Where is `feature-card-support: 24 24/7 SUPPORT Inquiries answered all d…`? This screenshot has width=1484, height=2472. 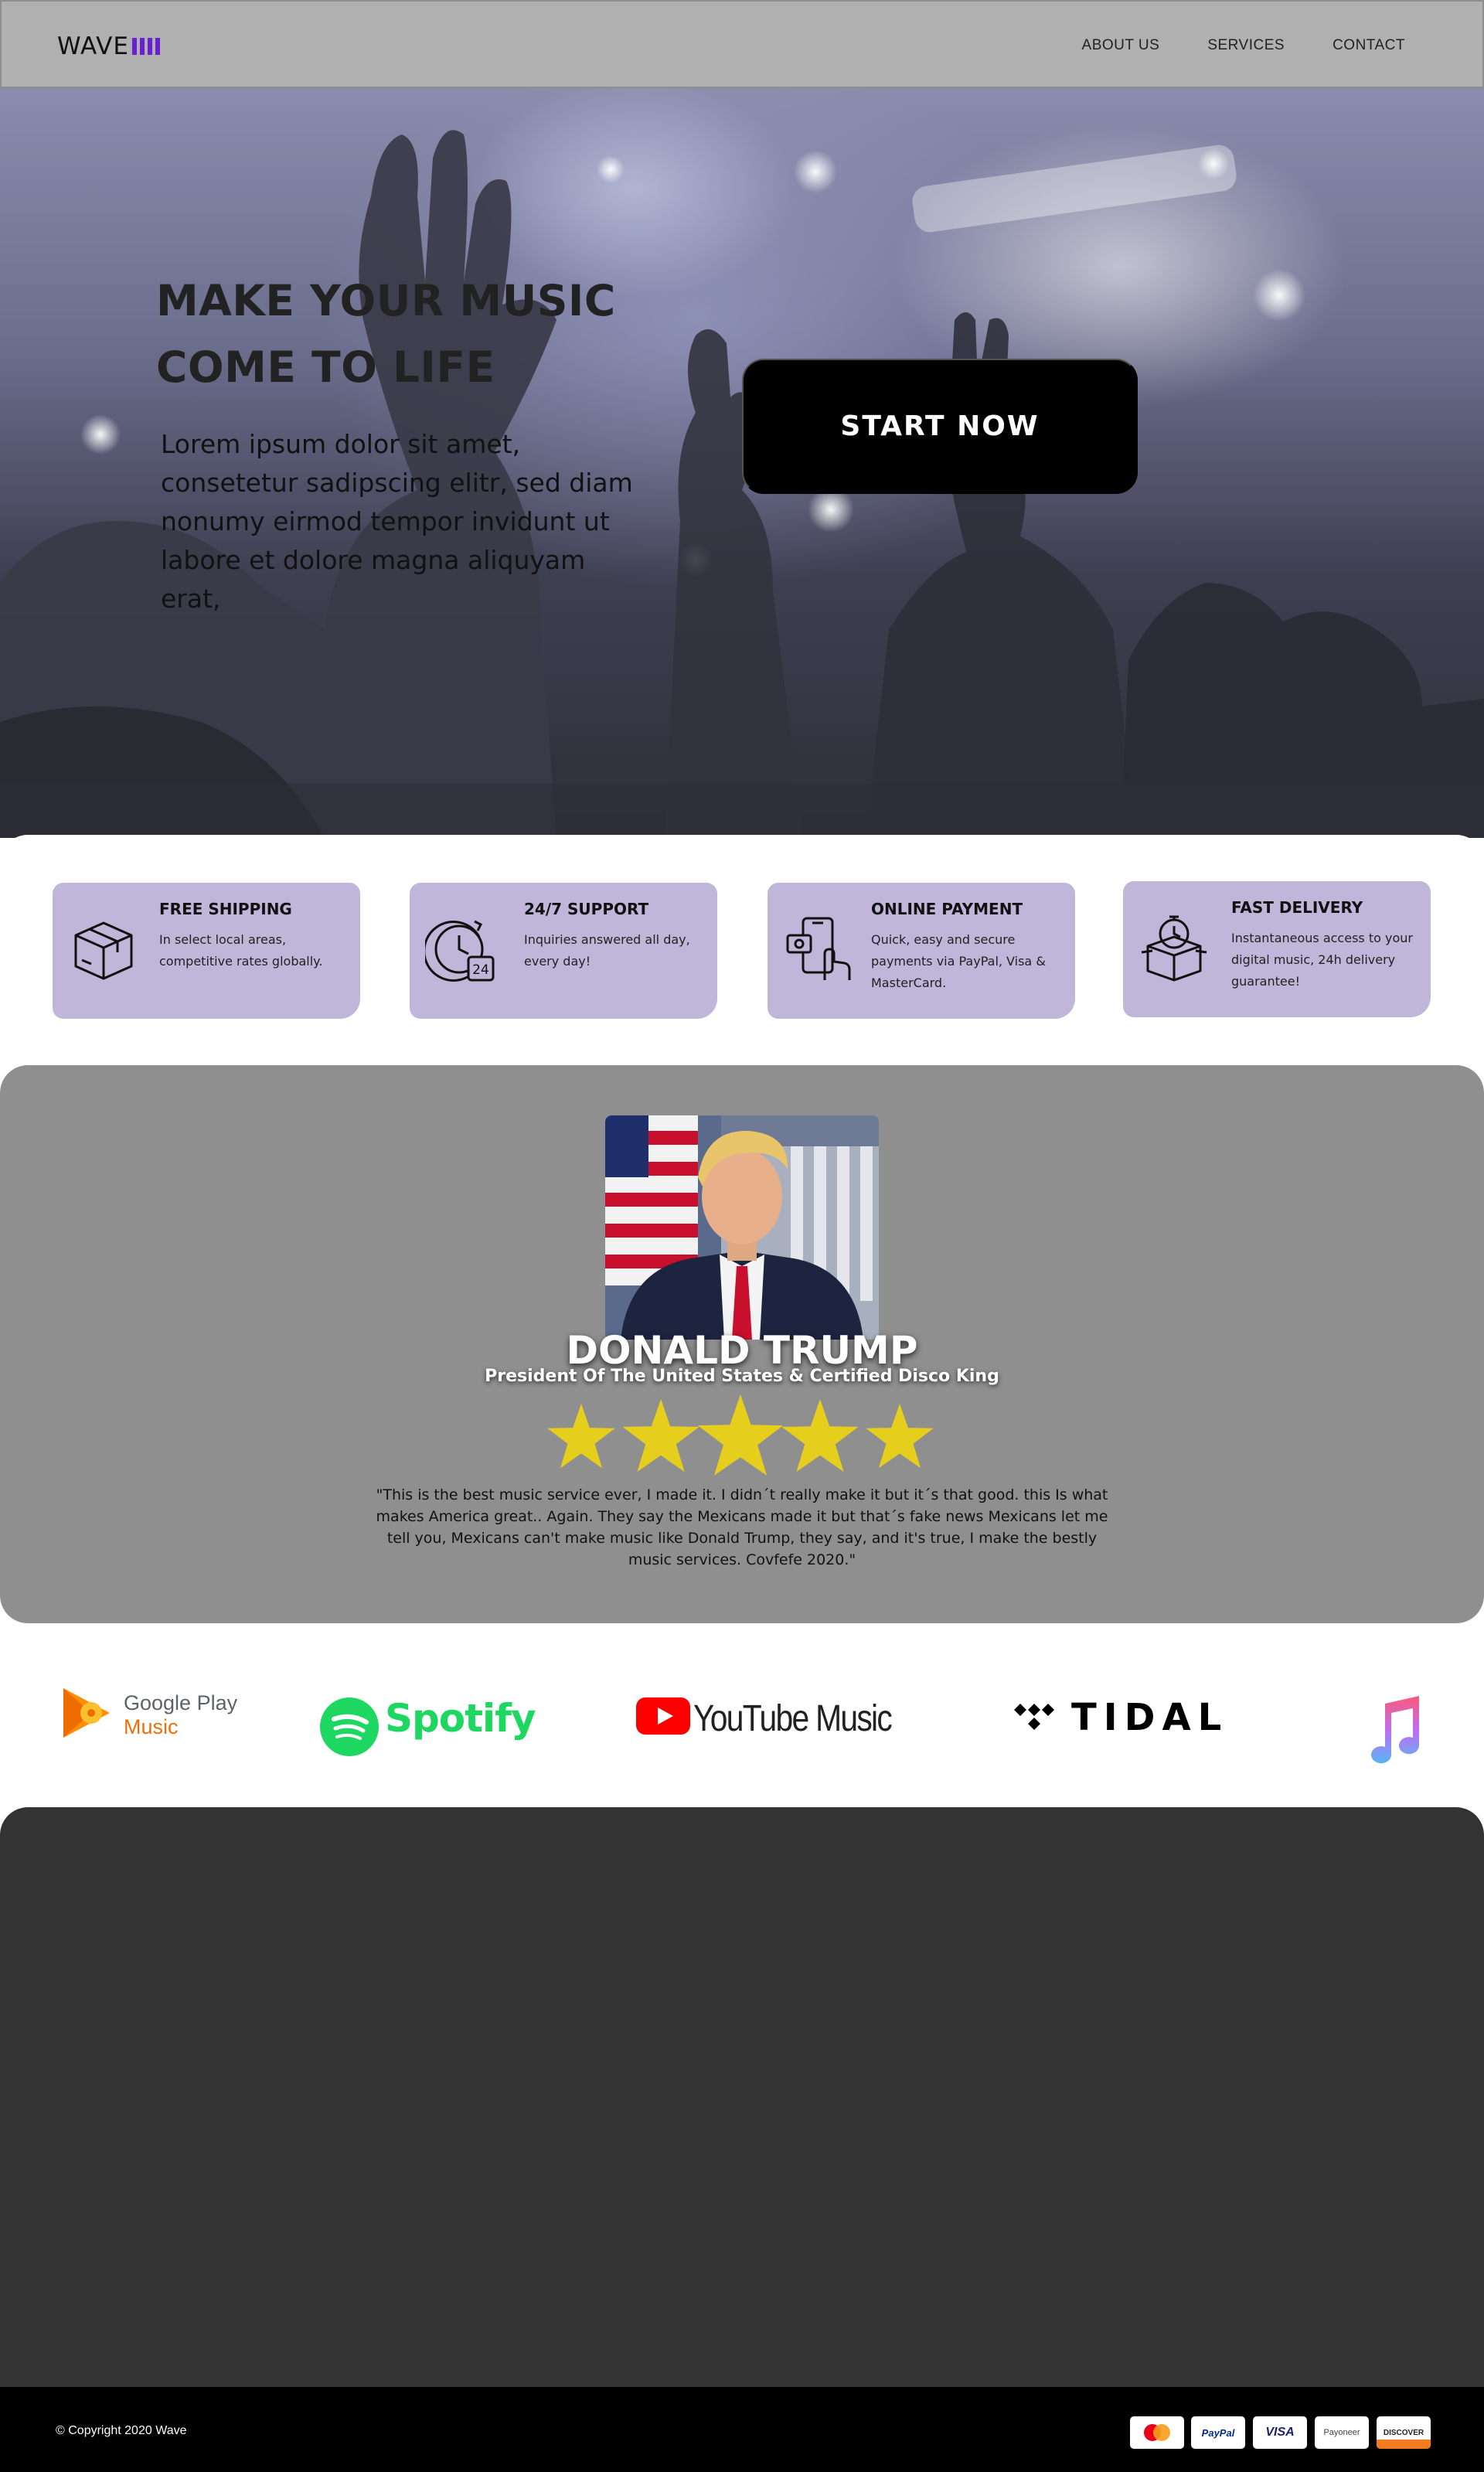
feature-card-support: 24 24/7 SUPPORT Inquiries answered all d… is located at coordinates (563, 951).